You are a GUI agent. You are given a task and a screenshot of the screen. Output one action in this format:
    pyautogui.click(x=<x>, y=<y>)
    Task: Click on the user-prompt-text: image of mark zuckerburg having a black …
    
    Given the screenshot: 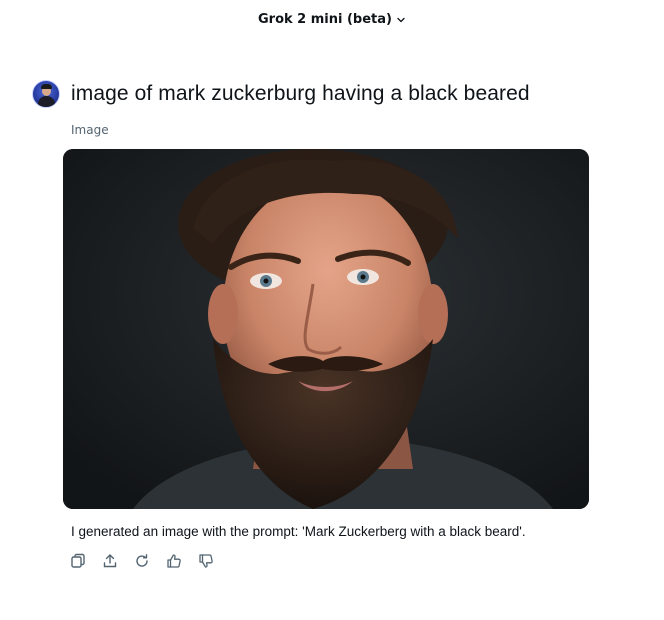 What is the action you would take?
    pyautogui.click(x=300, y=93)
    